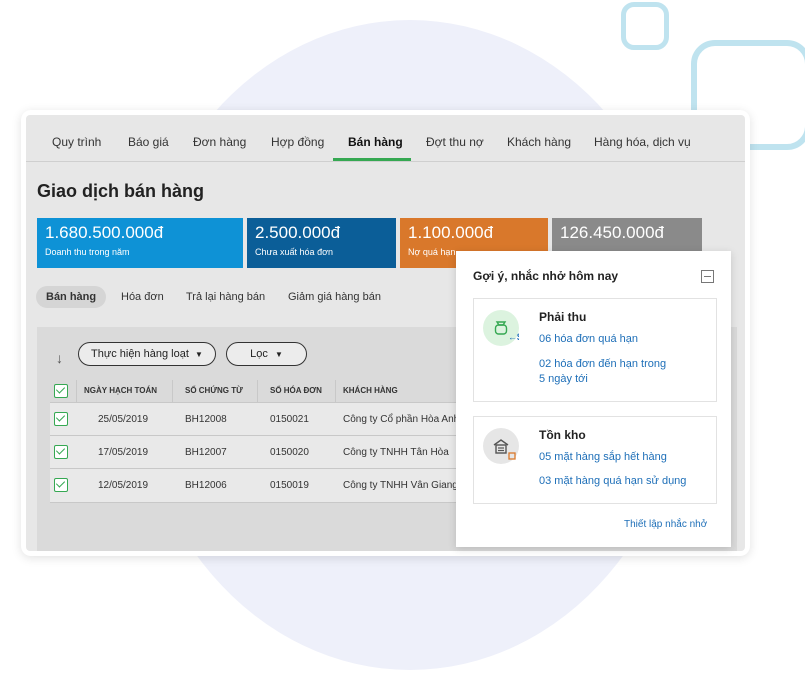 The width and height of the screenshot is (805, 673). Describe the element at coordinates (612, 232) in the screenshot. I see `stat-value: 126.450.000đ` at that location.